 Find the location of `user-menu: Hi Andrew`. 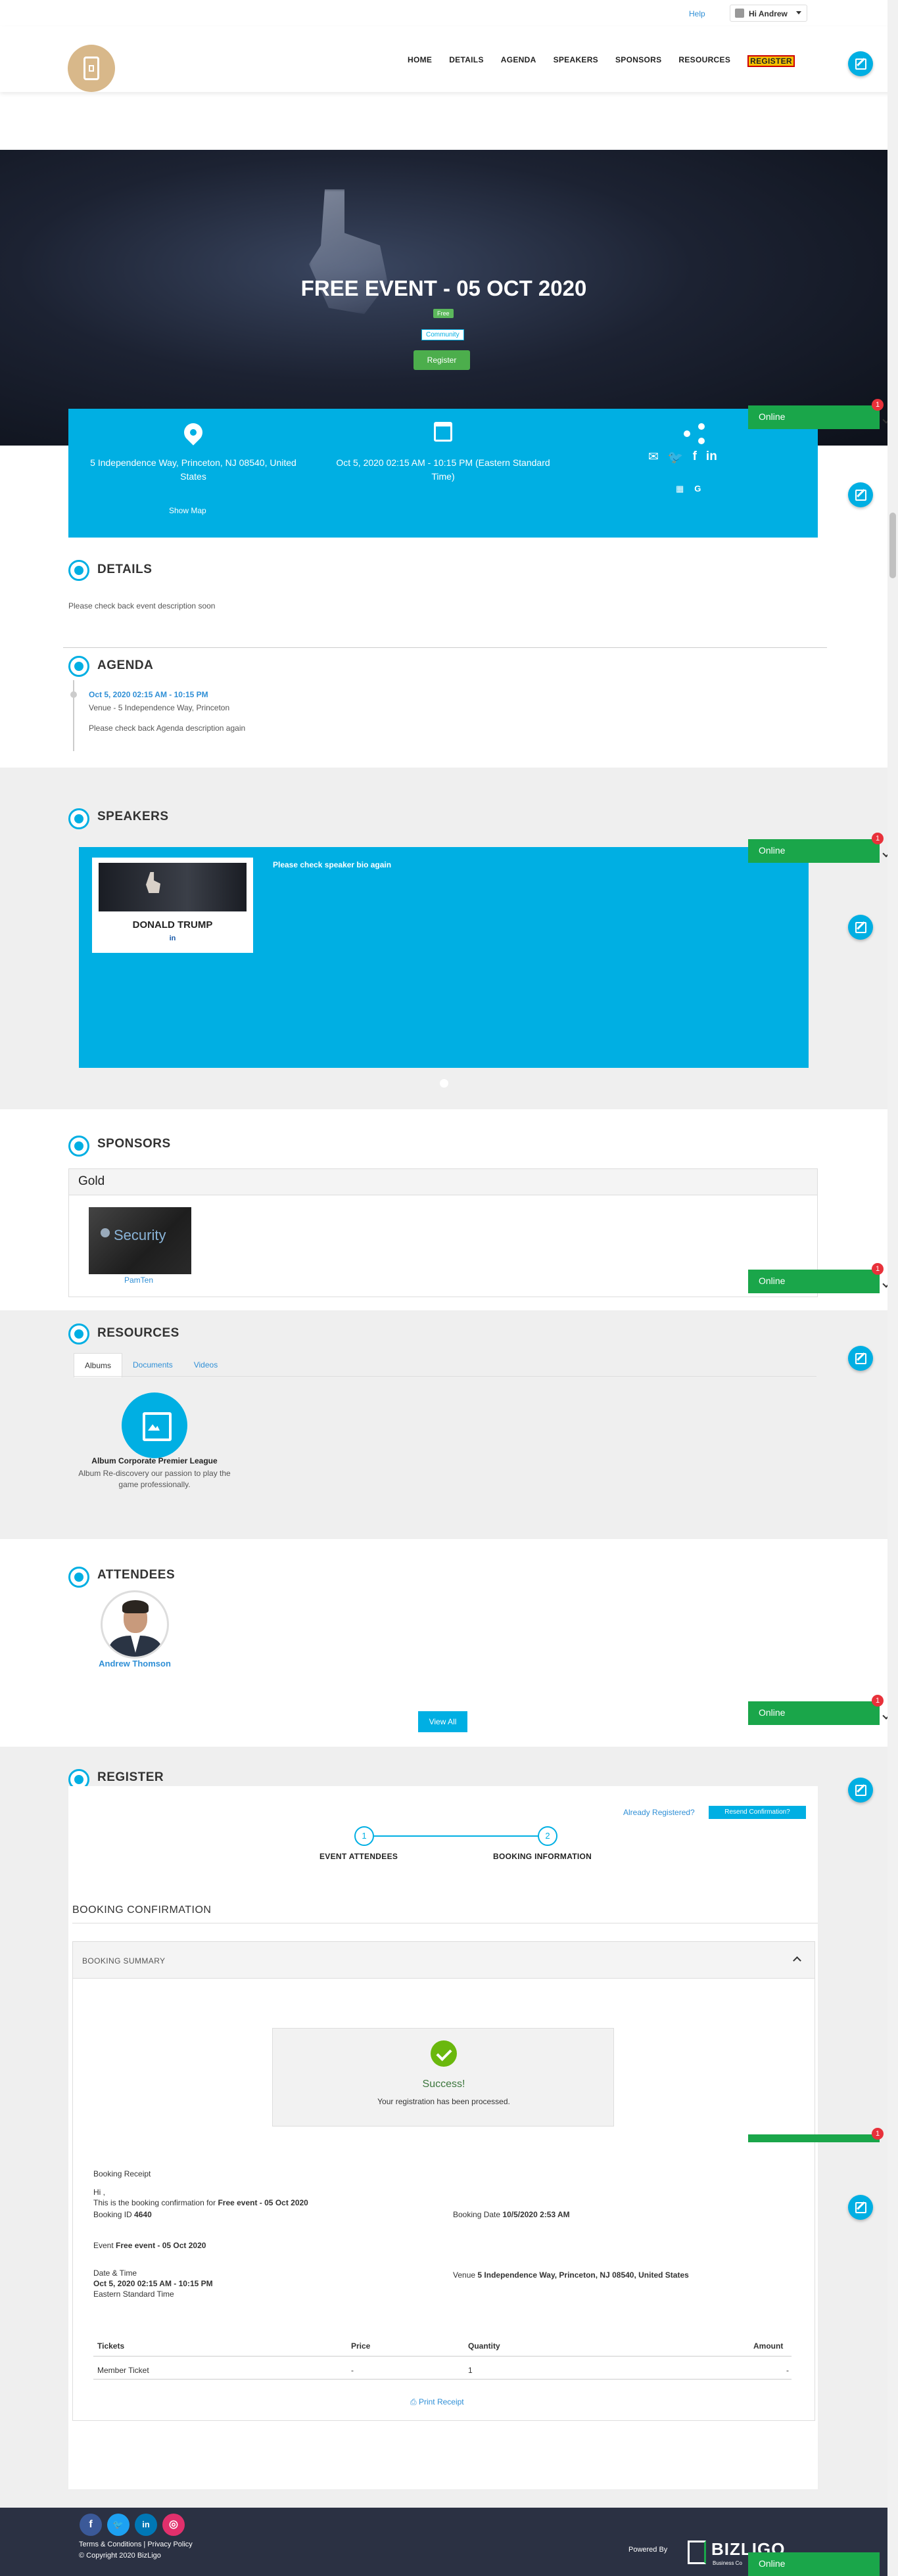

user-menu: Hi Andrew is located at coordinates (768, 13).